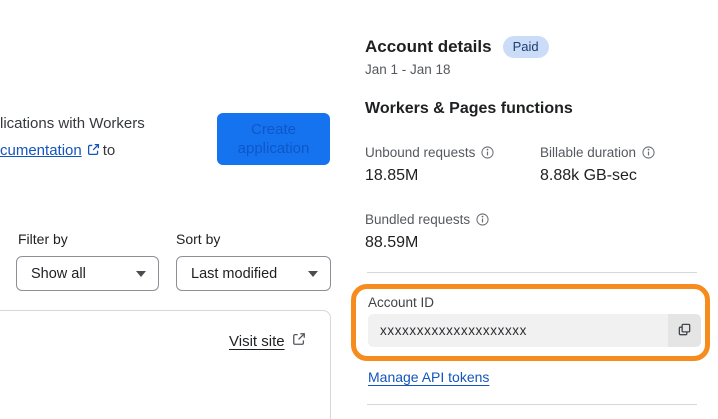 This screenshot has height=419, width=718. What do you see at coordinates (469, 108) in the screenshot?
I see `functions-section-title: Workers & Pages functions` at bounding box center [469, 108].